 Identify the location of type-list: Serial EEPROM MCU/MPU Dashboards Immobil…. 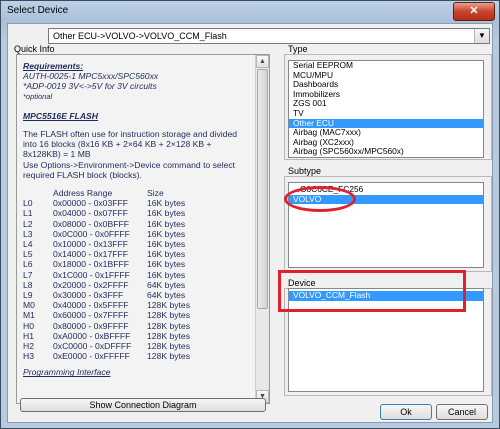
(386, 109).